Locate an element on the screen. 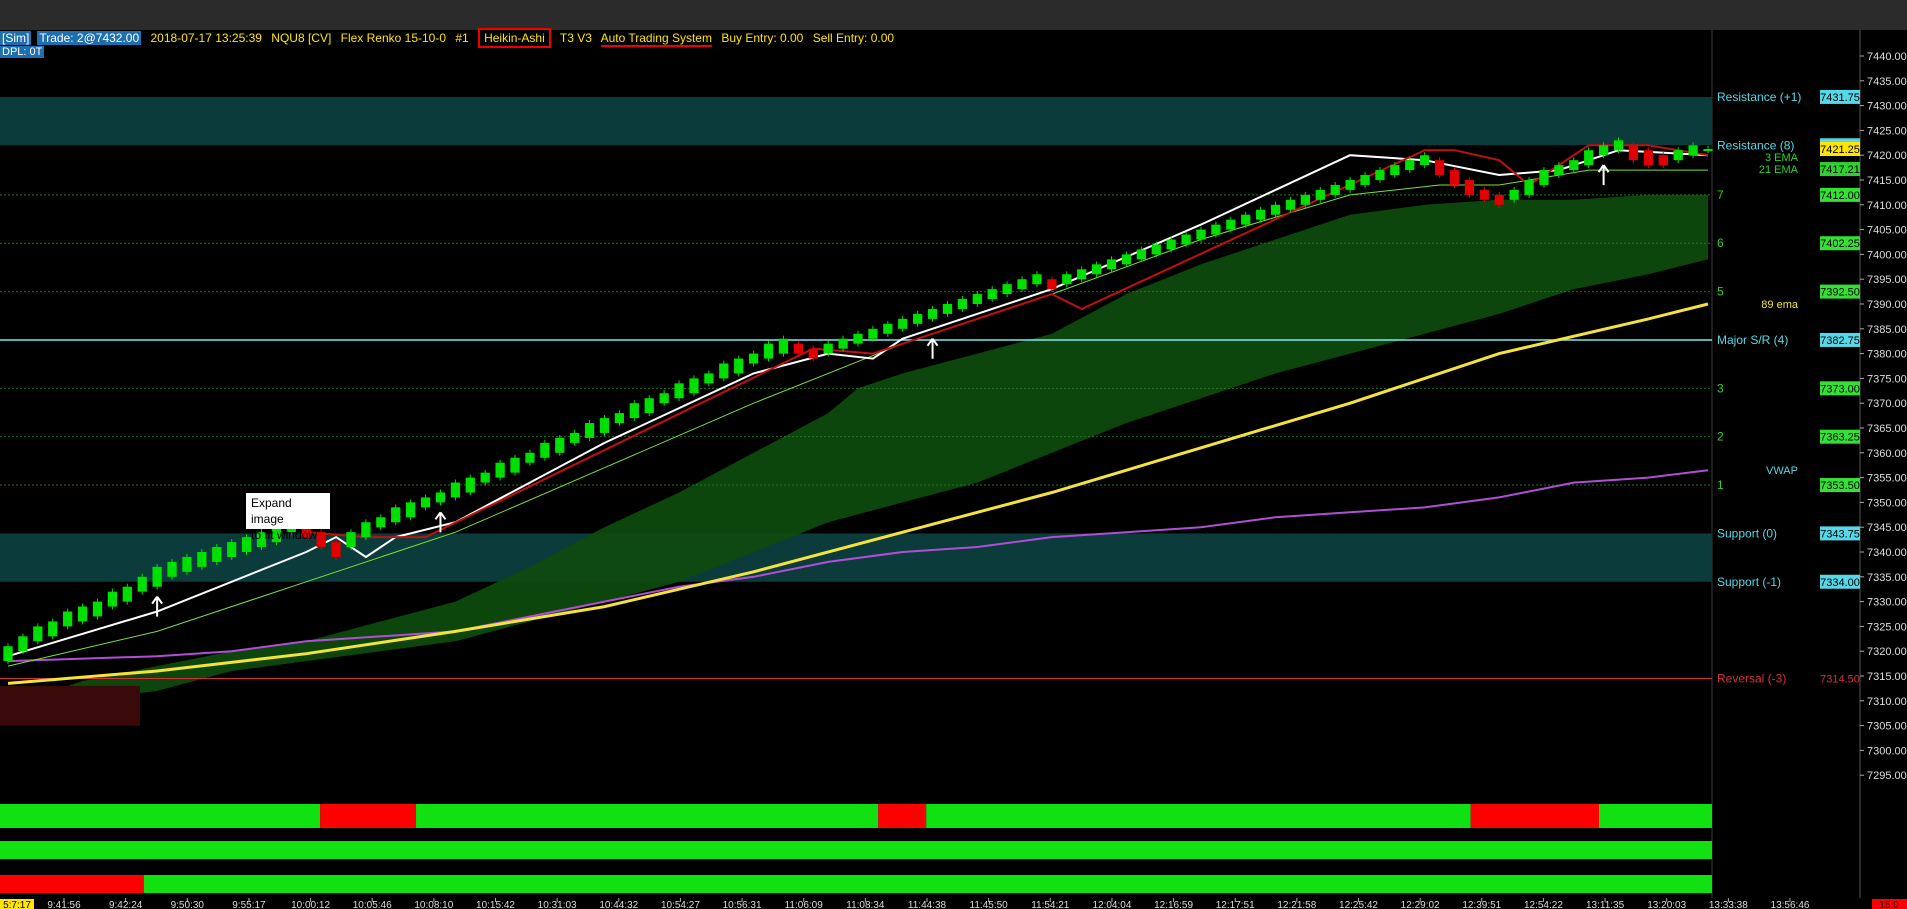 The image size is (1907, 909). indicator-label: 3 EMA is located at coordinates (1782, 158).